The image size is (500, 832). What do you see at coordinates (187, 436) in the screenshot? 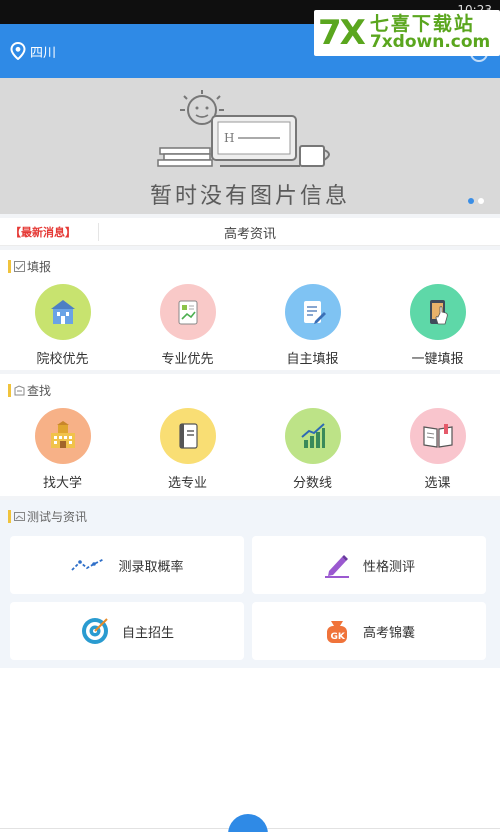
I see `notebook-icon` at bounding box center [187, 436].